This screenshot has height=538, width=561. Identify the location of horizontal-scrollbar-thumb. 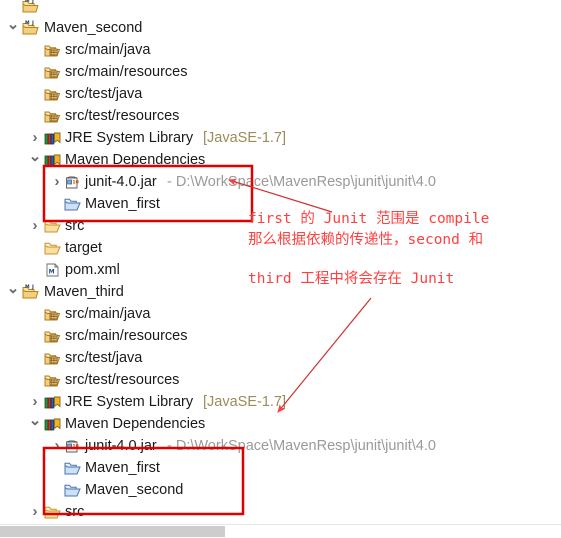
(112, 531).